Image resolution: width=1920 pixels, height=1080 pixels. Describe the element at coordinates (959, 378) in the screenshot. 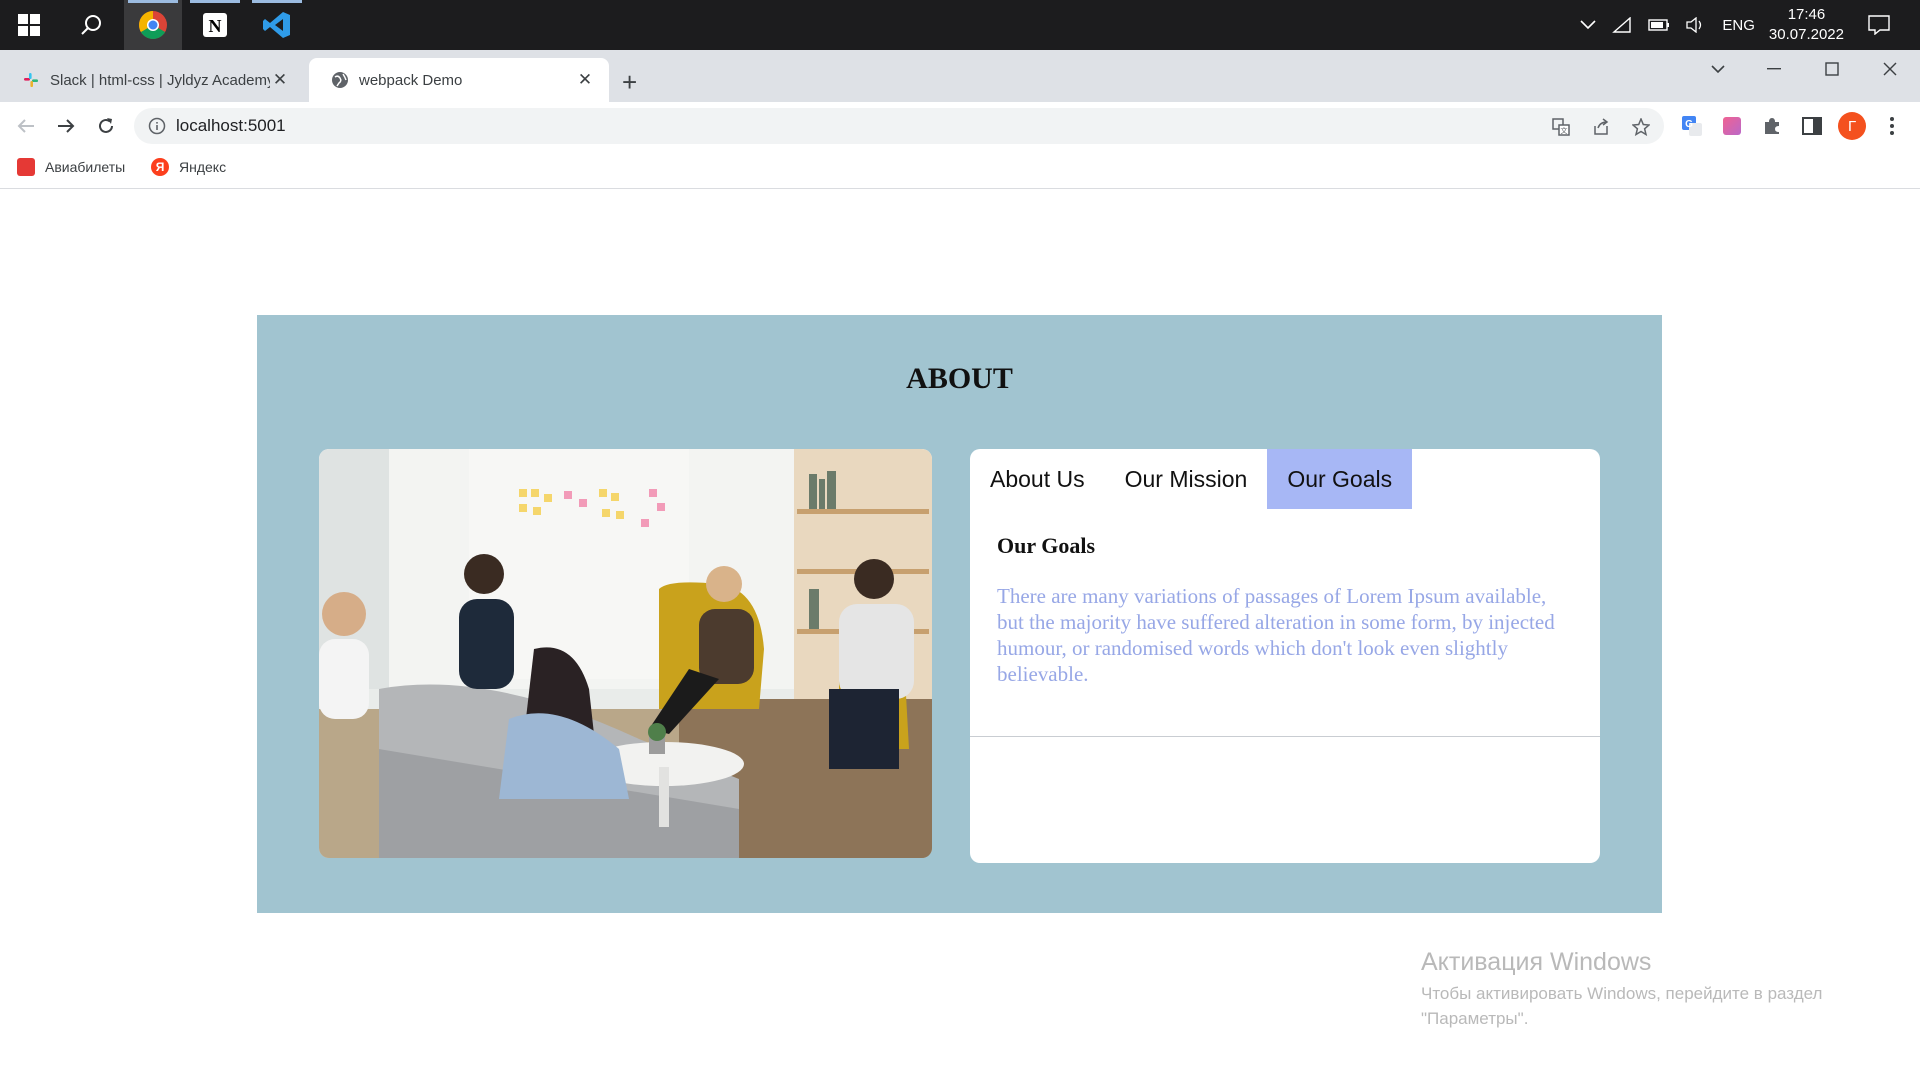

I see `section-title: ABOUT` at that location.